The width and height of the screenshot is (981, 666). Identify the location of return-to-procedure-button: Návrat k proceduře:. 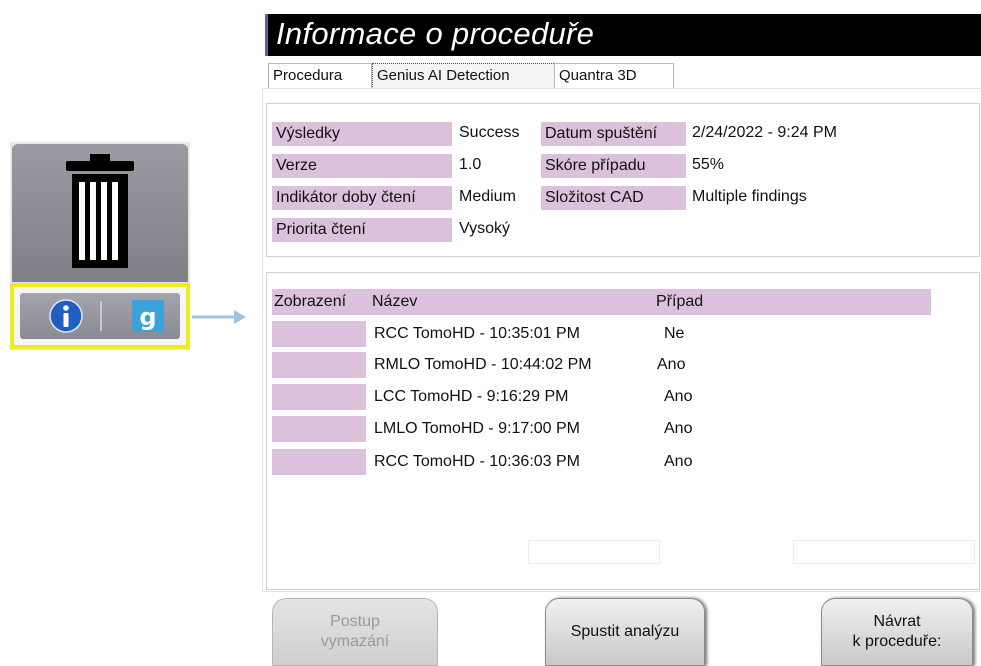
(897, 632).